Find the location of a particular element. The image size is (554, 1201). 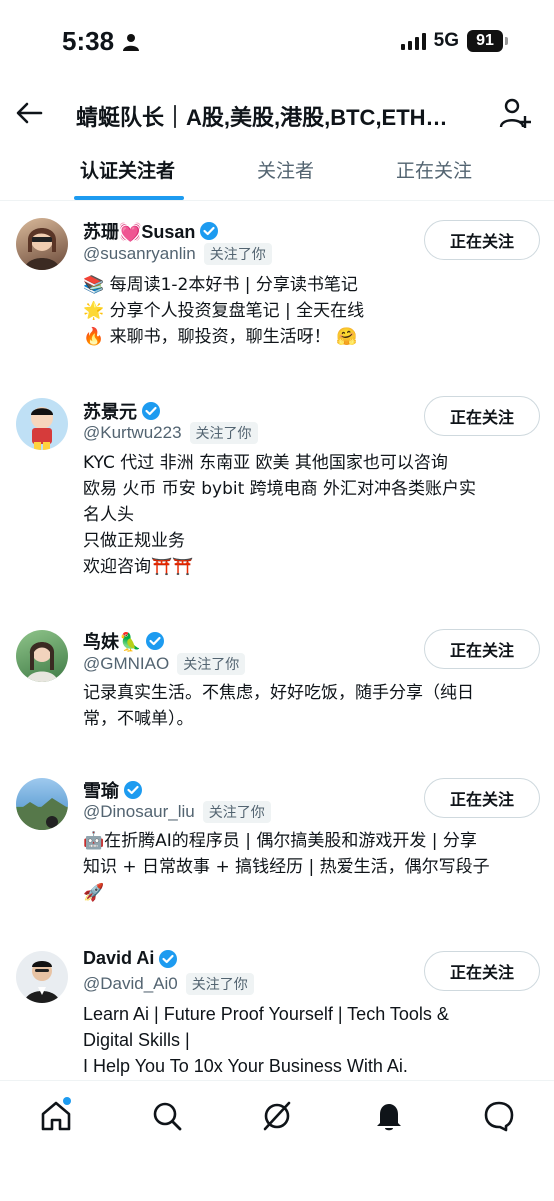

bio-line: 知识 + 日常故事 + 搞钱经历 | 热爱生活，偶尔写段子 is located at coordinates (286, 867).